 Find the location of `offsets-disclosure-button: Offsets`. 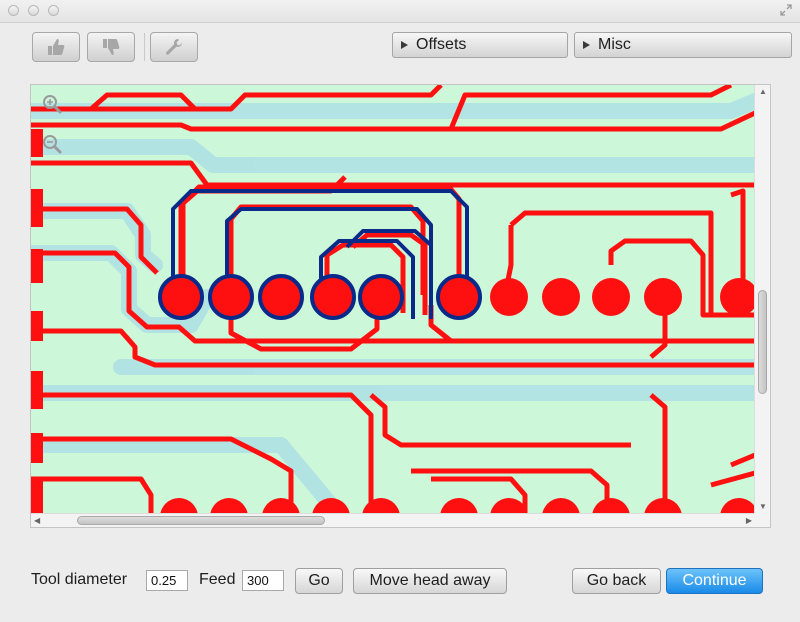

offsets-disclosure-button: Offsets is located at coordinates (480, 45).